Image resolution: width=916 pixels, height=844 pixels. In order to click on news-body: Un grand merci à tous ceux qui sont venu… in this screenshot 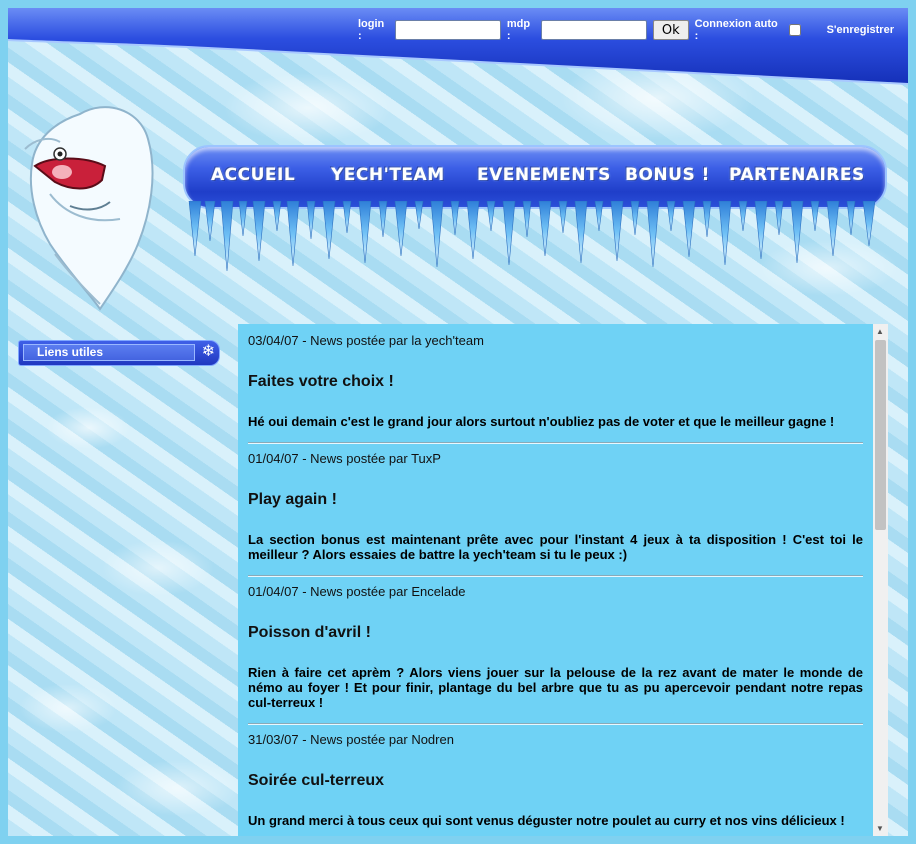, I will do `click(546, 820)`.